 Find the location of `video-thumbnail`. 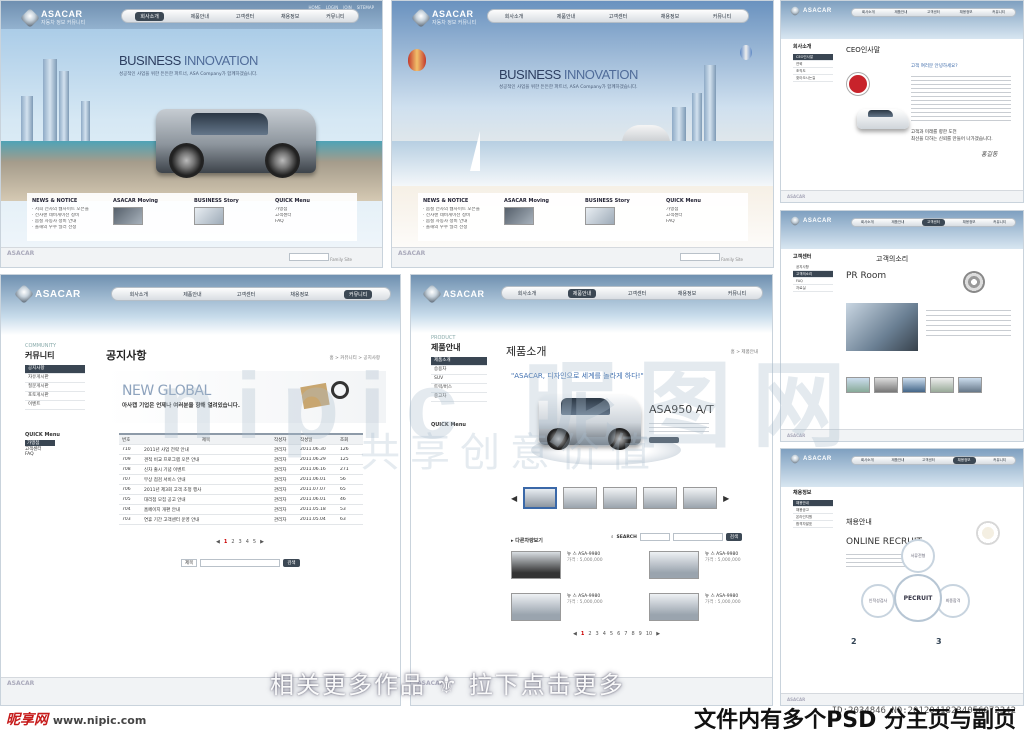

video-thumbnail is located at coordinates (519, 216).